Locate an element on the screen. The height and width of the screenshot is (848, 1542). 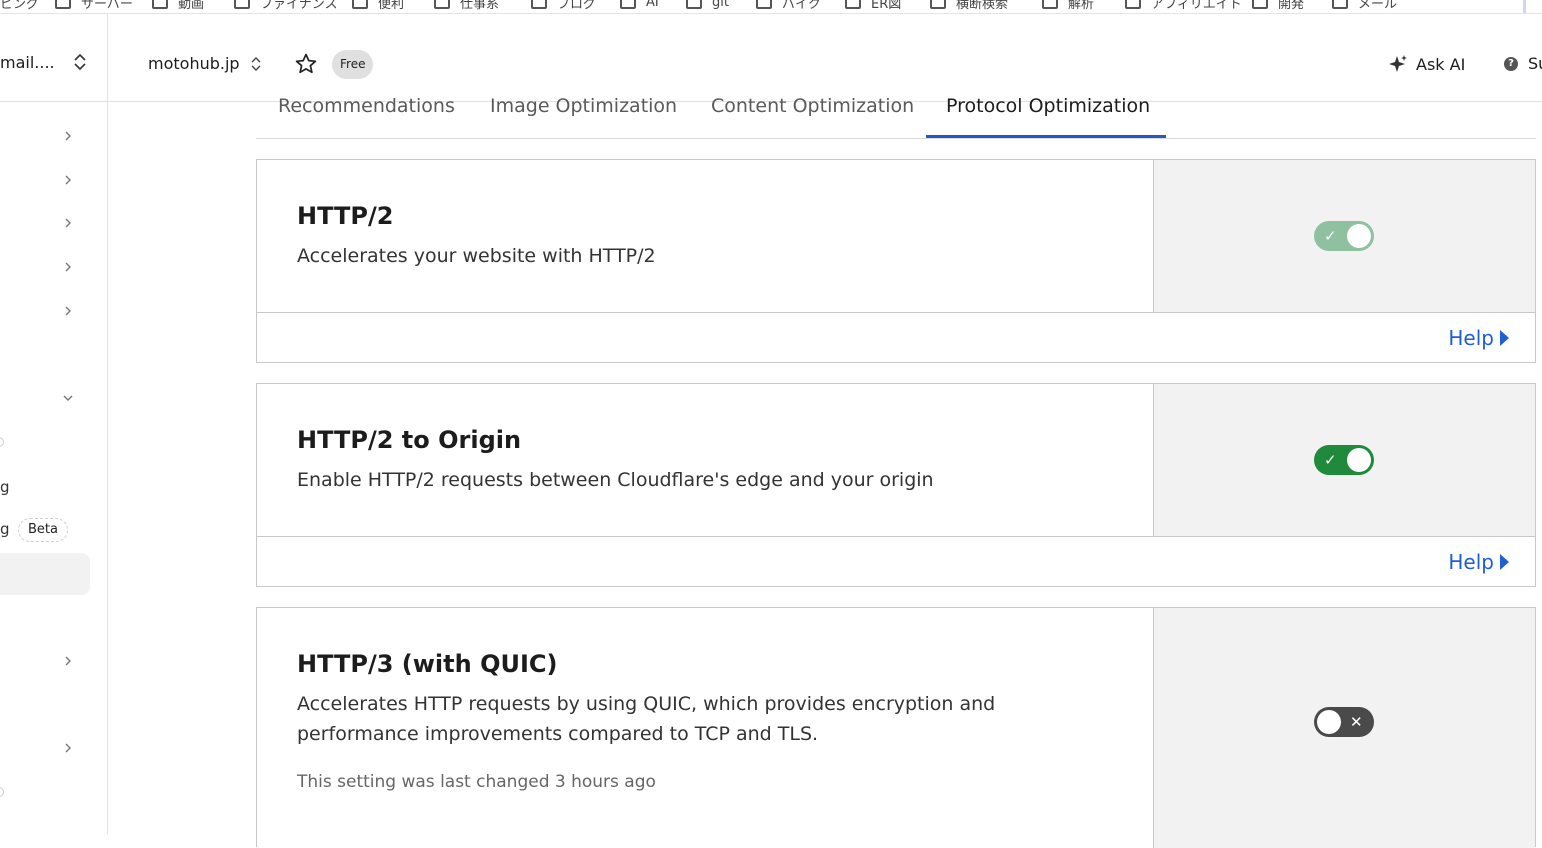
card-title: HTTP/3 (with QUIC) is located at coordinates (427, 664).